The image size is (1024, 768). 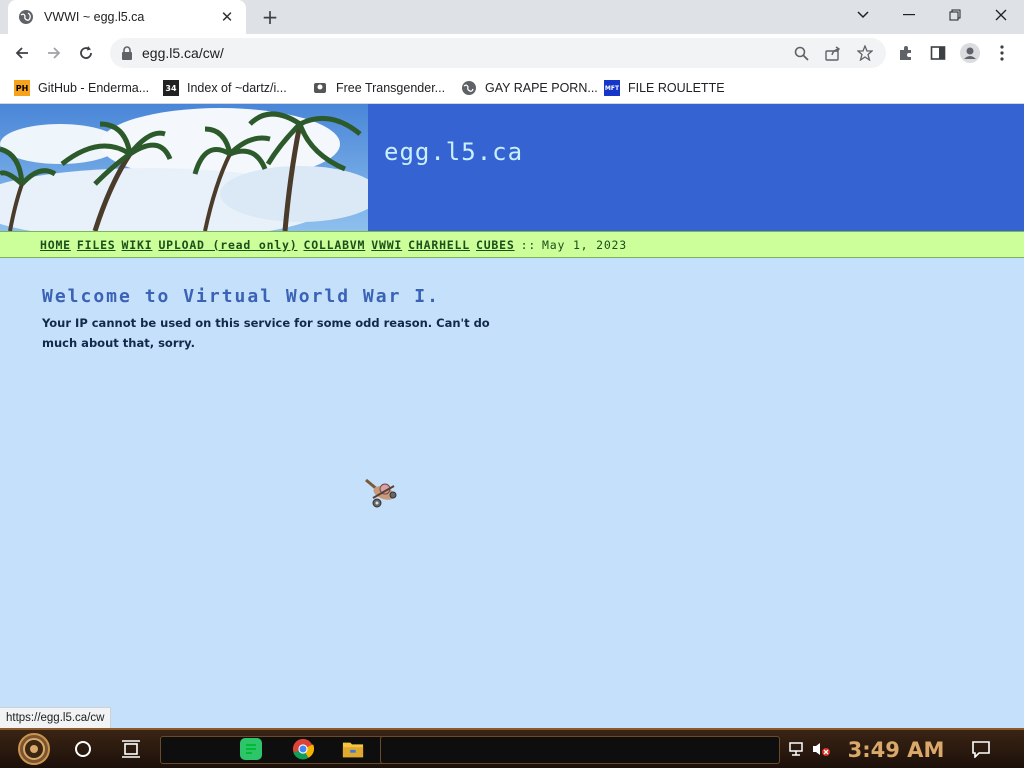 I want to click on tab-search-icon, so click(x=863, y=15).